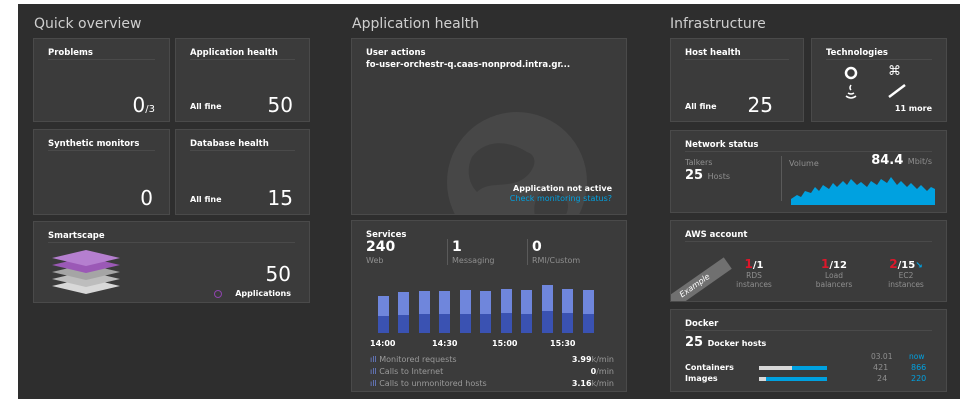 Image resolution: width=978 pixels, height=403 pixels. I want to click on database-health-tile: Database health All fine 15, so click(242, 172).